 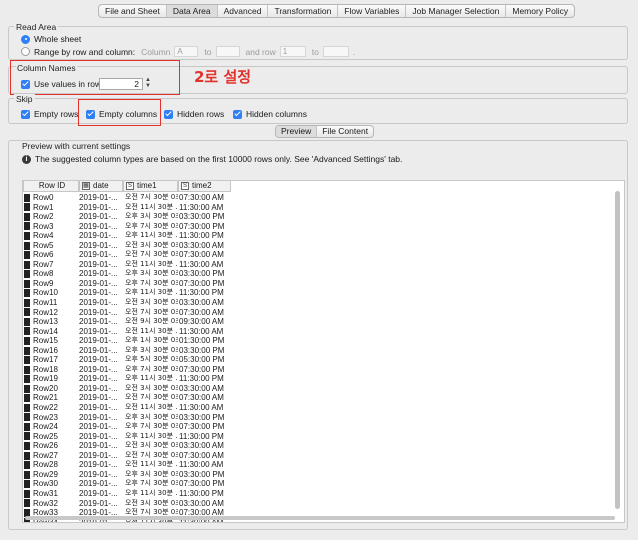 I want to click on tab-preview: Preview, so click(x=297, y=131).